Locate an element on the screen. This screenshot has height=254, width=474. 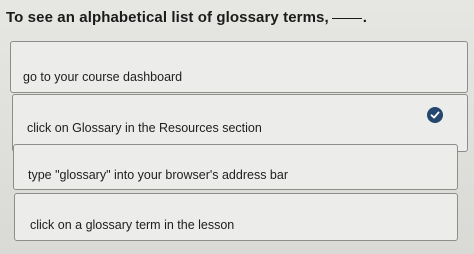
answer-option-label: click on a glossary term in the lesson is located at coordinates (132, 225).